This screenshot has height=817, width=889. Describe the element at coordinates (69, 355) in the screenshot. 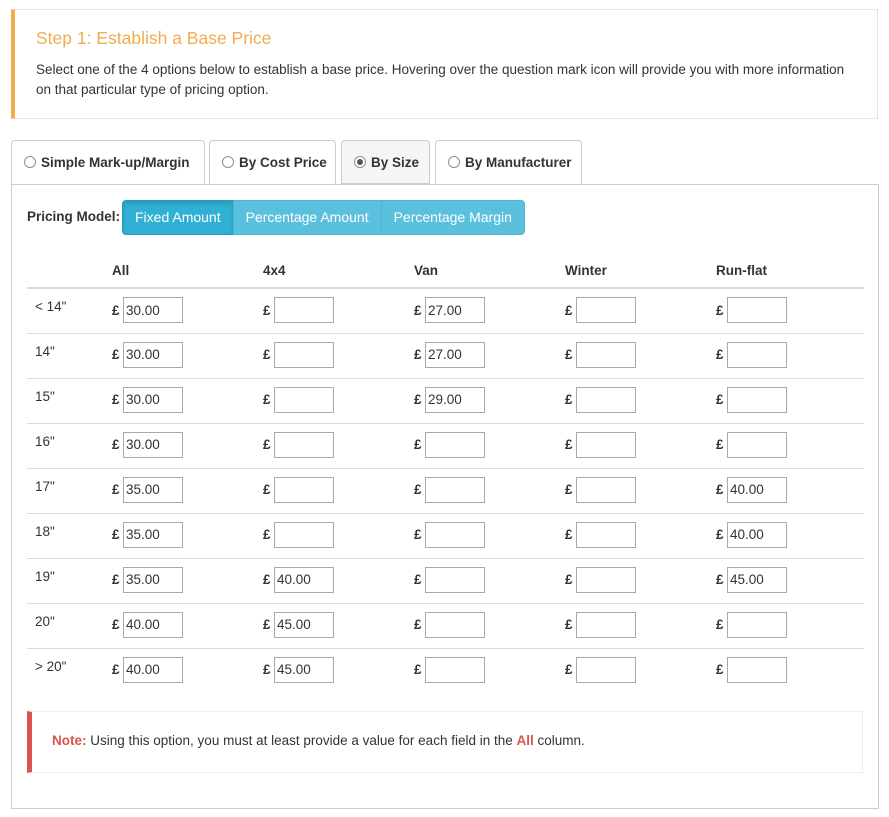

I see `size-cell: 14"` at that location.